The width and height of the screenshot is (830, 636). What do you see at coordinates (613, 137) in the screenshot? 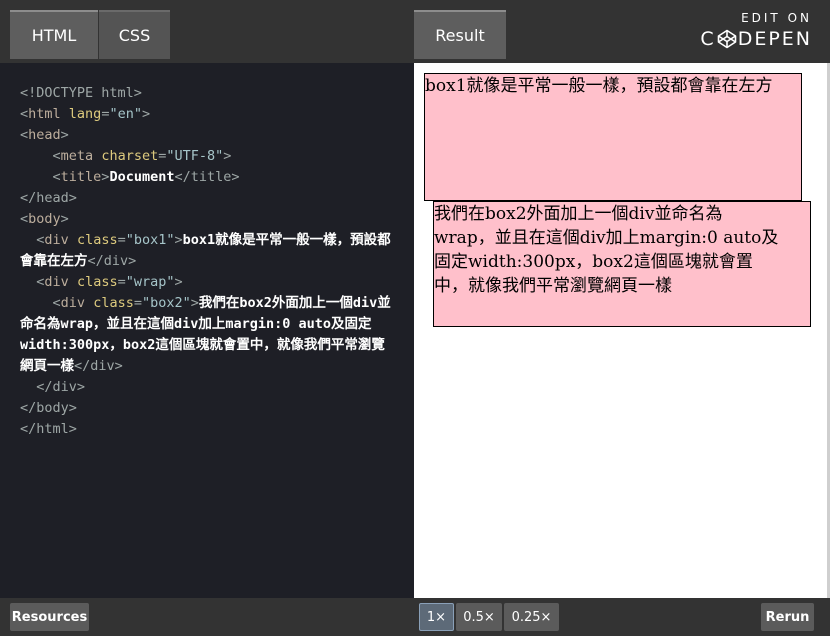
I see `box1: box1就像是平常一般一樣，預設都會靠在左方` at bounding box center [613, 137].